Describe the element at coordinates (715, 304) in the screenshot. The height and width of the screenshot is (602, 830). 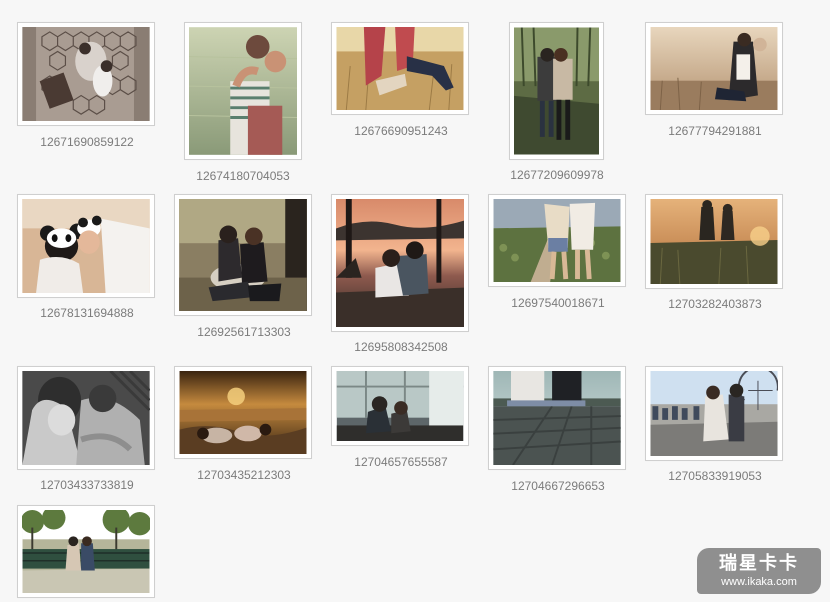
I see `photo-caption: 12703282403873` at that location.